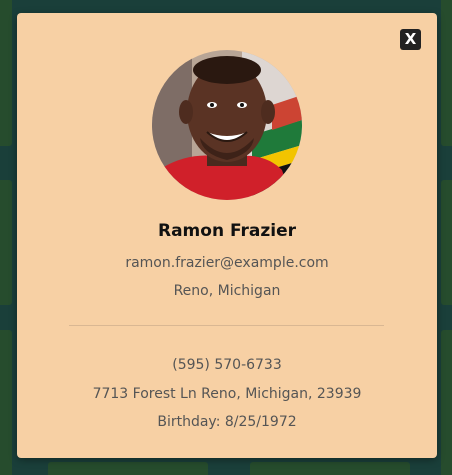 This screenshot has height=475, width=452. Describe the element at coordinates (227, 263) in the screenshot. I see `user-email: ramon.frazier@example.com` at that location.